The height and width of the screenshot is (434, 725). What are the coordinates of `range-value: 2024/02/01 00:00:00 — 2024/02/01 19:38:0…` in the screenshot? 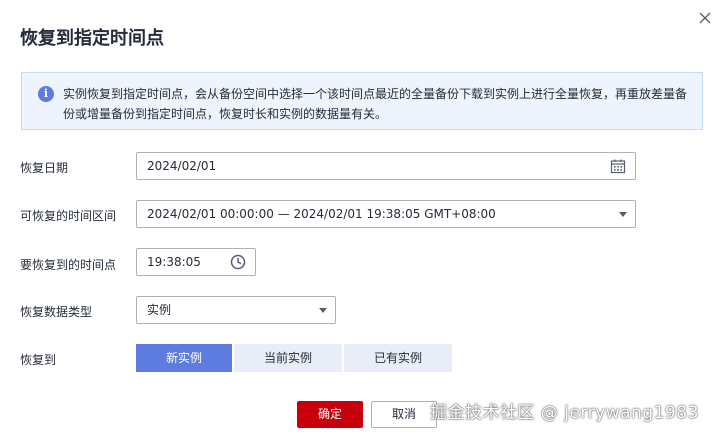 It's located at (321, 214).